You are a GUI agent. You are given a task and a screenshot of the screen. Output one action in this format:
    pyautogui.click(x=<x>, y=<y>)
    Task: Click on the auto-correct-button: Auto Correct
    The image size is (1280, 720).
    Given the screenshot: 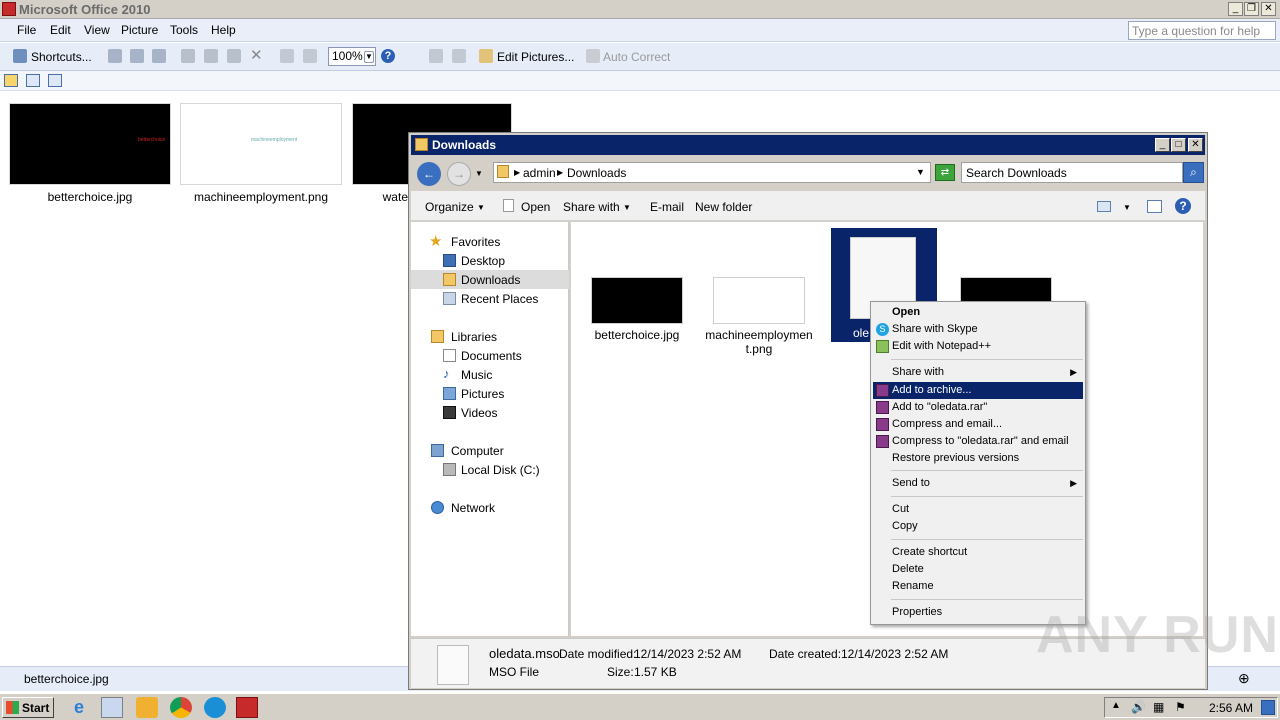 What is the action you would take?
    pyautogui.click(x=636, y=57)
    